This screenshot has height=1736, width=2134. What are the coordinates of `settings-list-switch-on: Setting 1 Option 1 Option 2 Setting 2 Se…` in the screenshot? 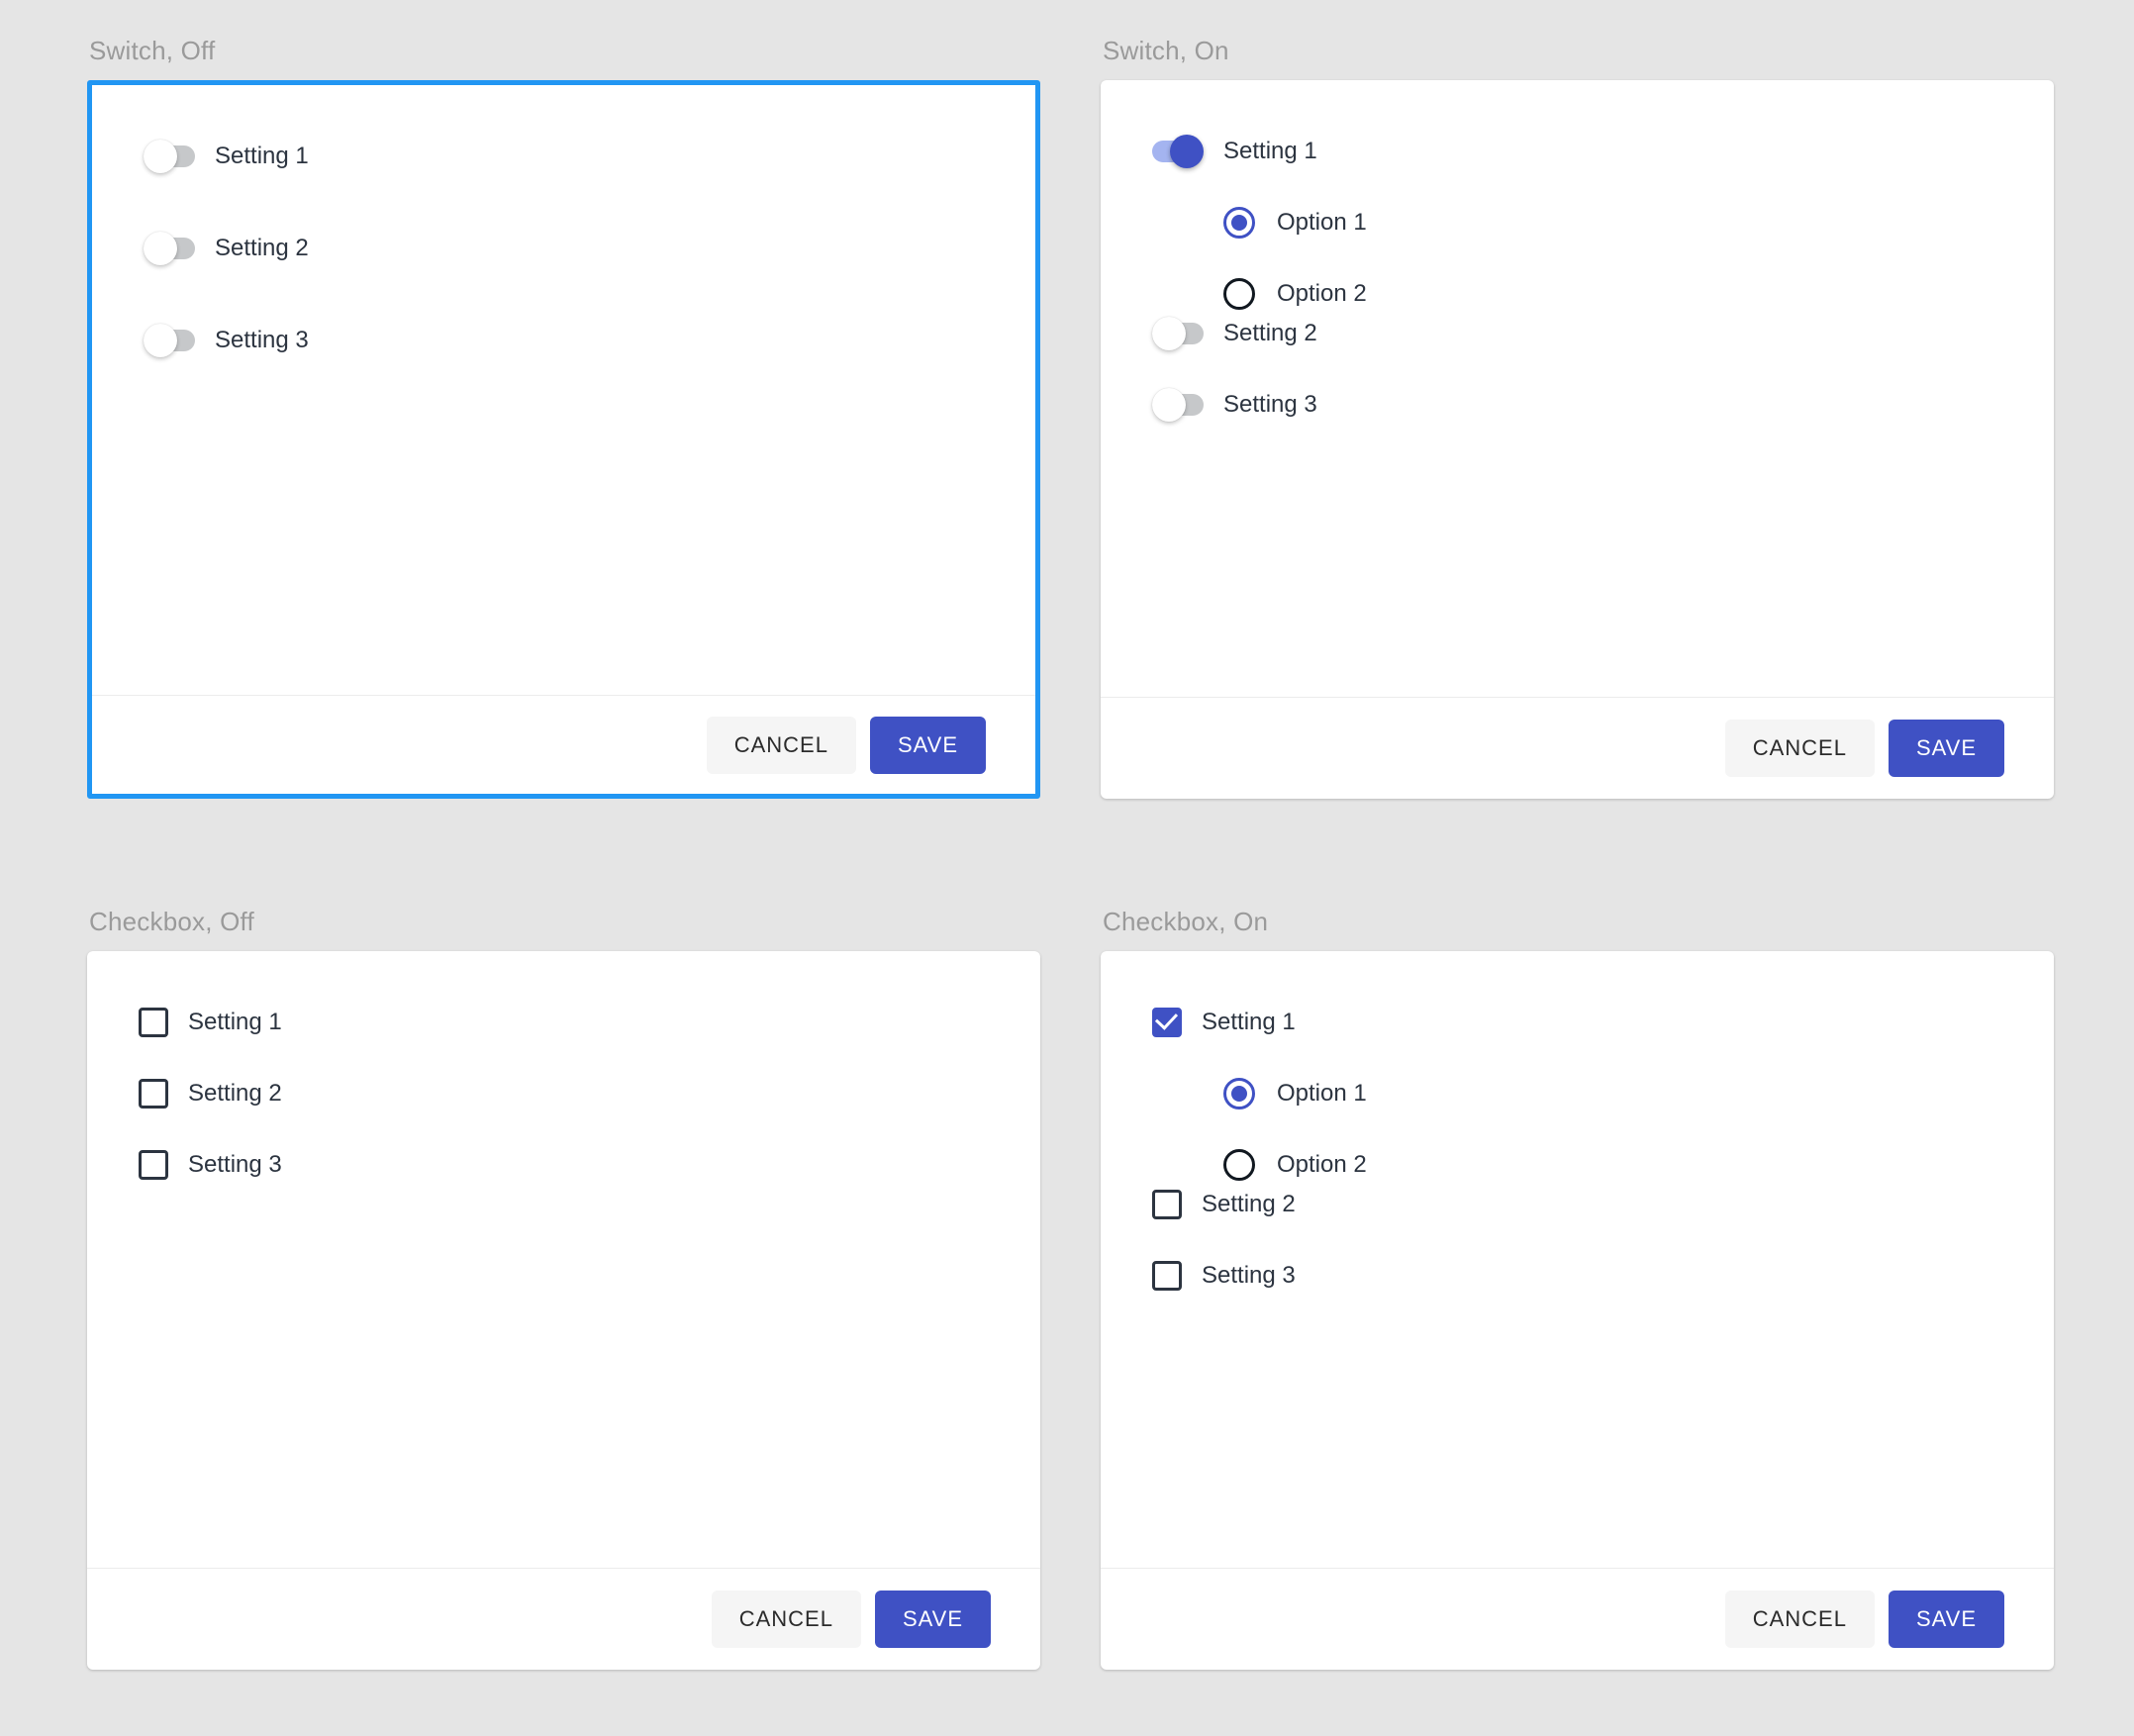 It's located at (1603, 278).